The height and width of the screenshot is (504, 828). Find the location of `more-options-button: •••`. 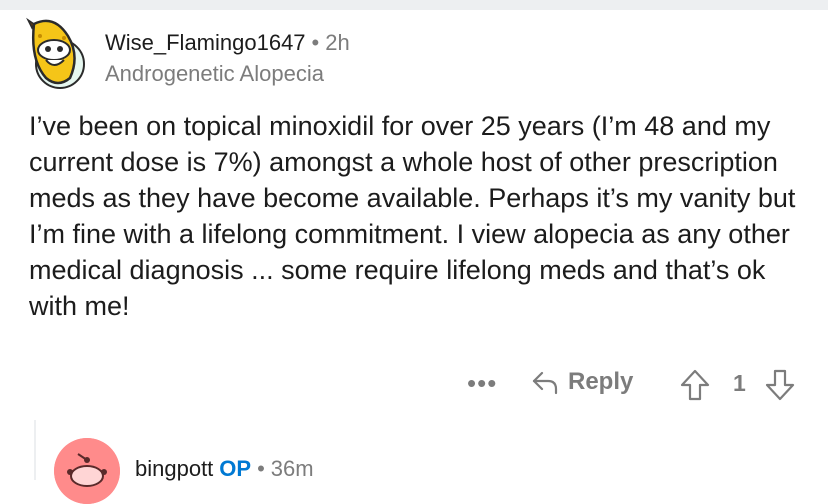

more-options-button: ••• is located at coordinates (482, 383).